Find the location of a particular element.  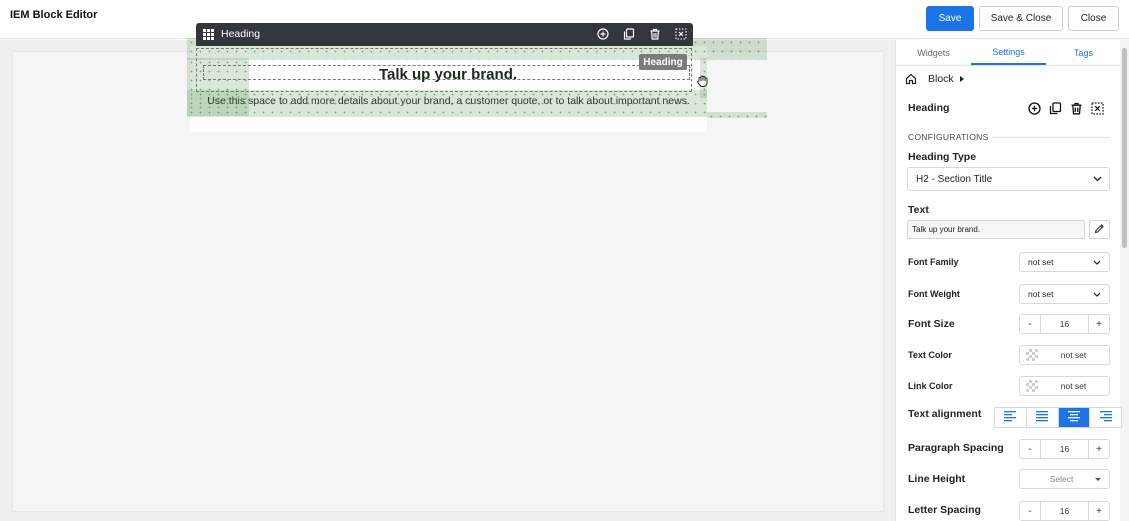

letter-spacing-label: Letter Spacing is located at coordinates (944, 510).